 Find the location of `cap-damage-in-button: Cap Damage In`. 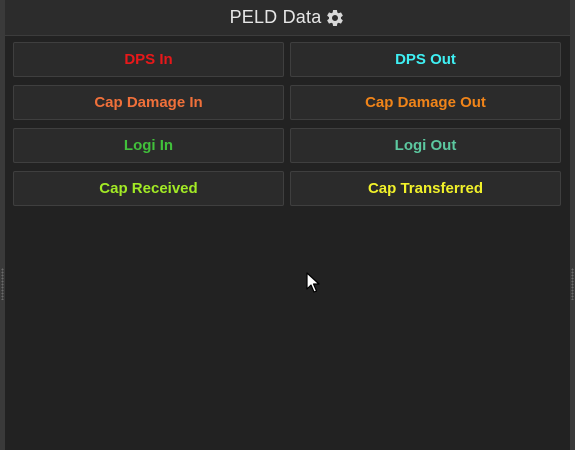

cap-damage-in-button: Cap Damage In is located at coordinates (148, 102).